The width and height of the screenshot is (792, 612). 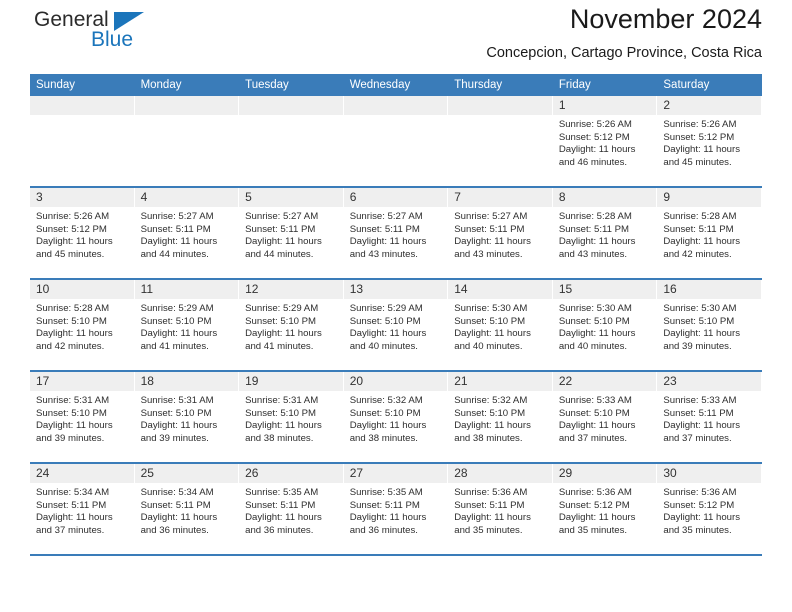 I want to click on brand-logo: General Blue, so click(x=95, y=34).